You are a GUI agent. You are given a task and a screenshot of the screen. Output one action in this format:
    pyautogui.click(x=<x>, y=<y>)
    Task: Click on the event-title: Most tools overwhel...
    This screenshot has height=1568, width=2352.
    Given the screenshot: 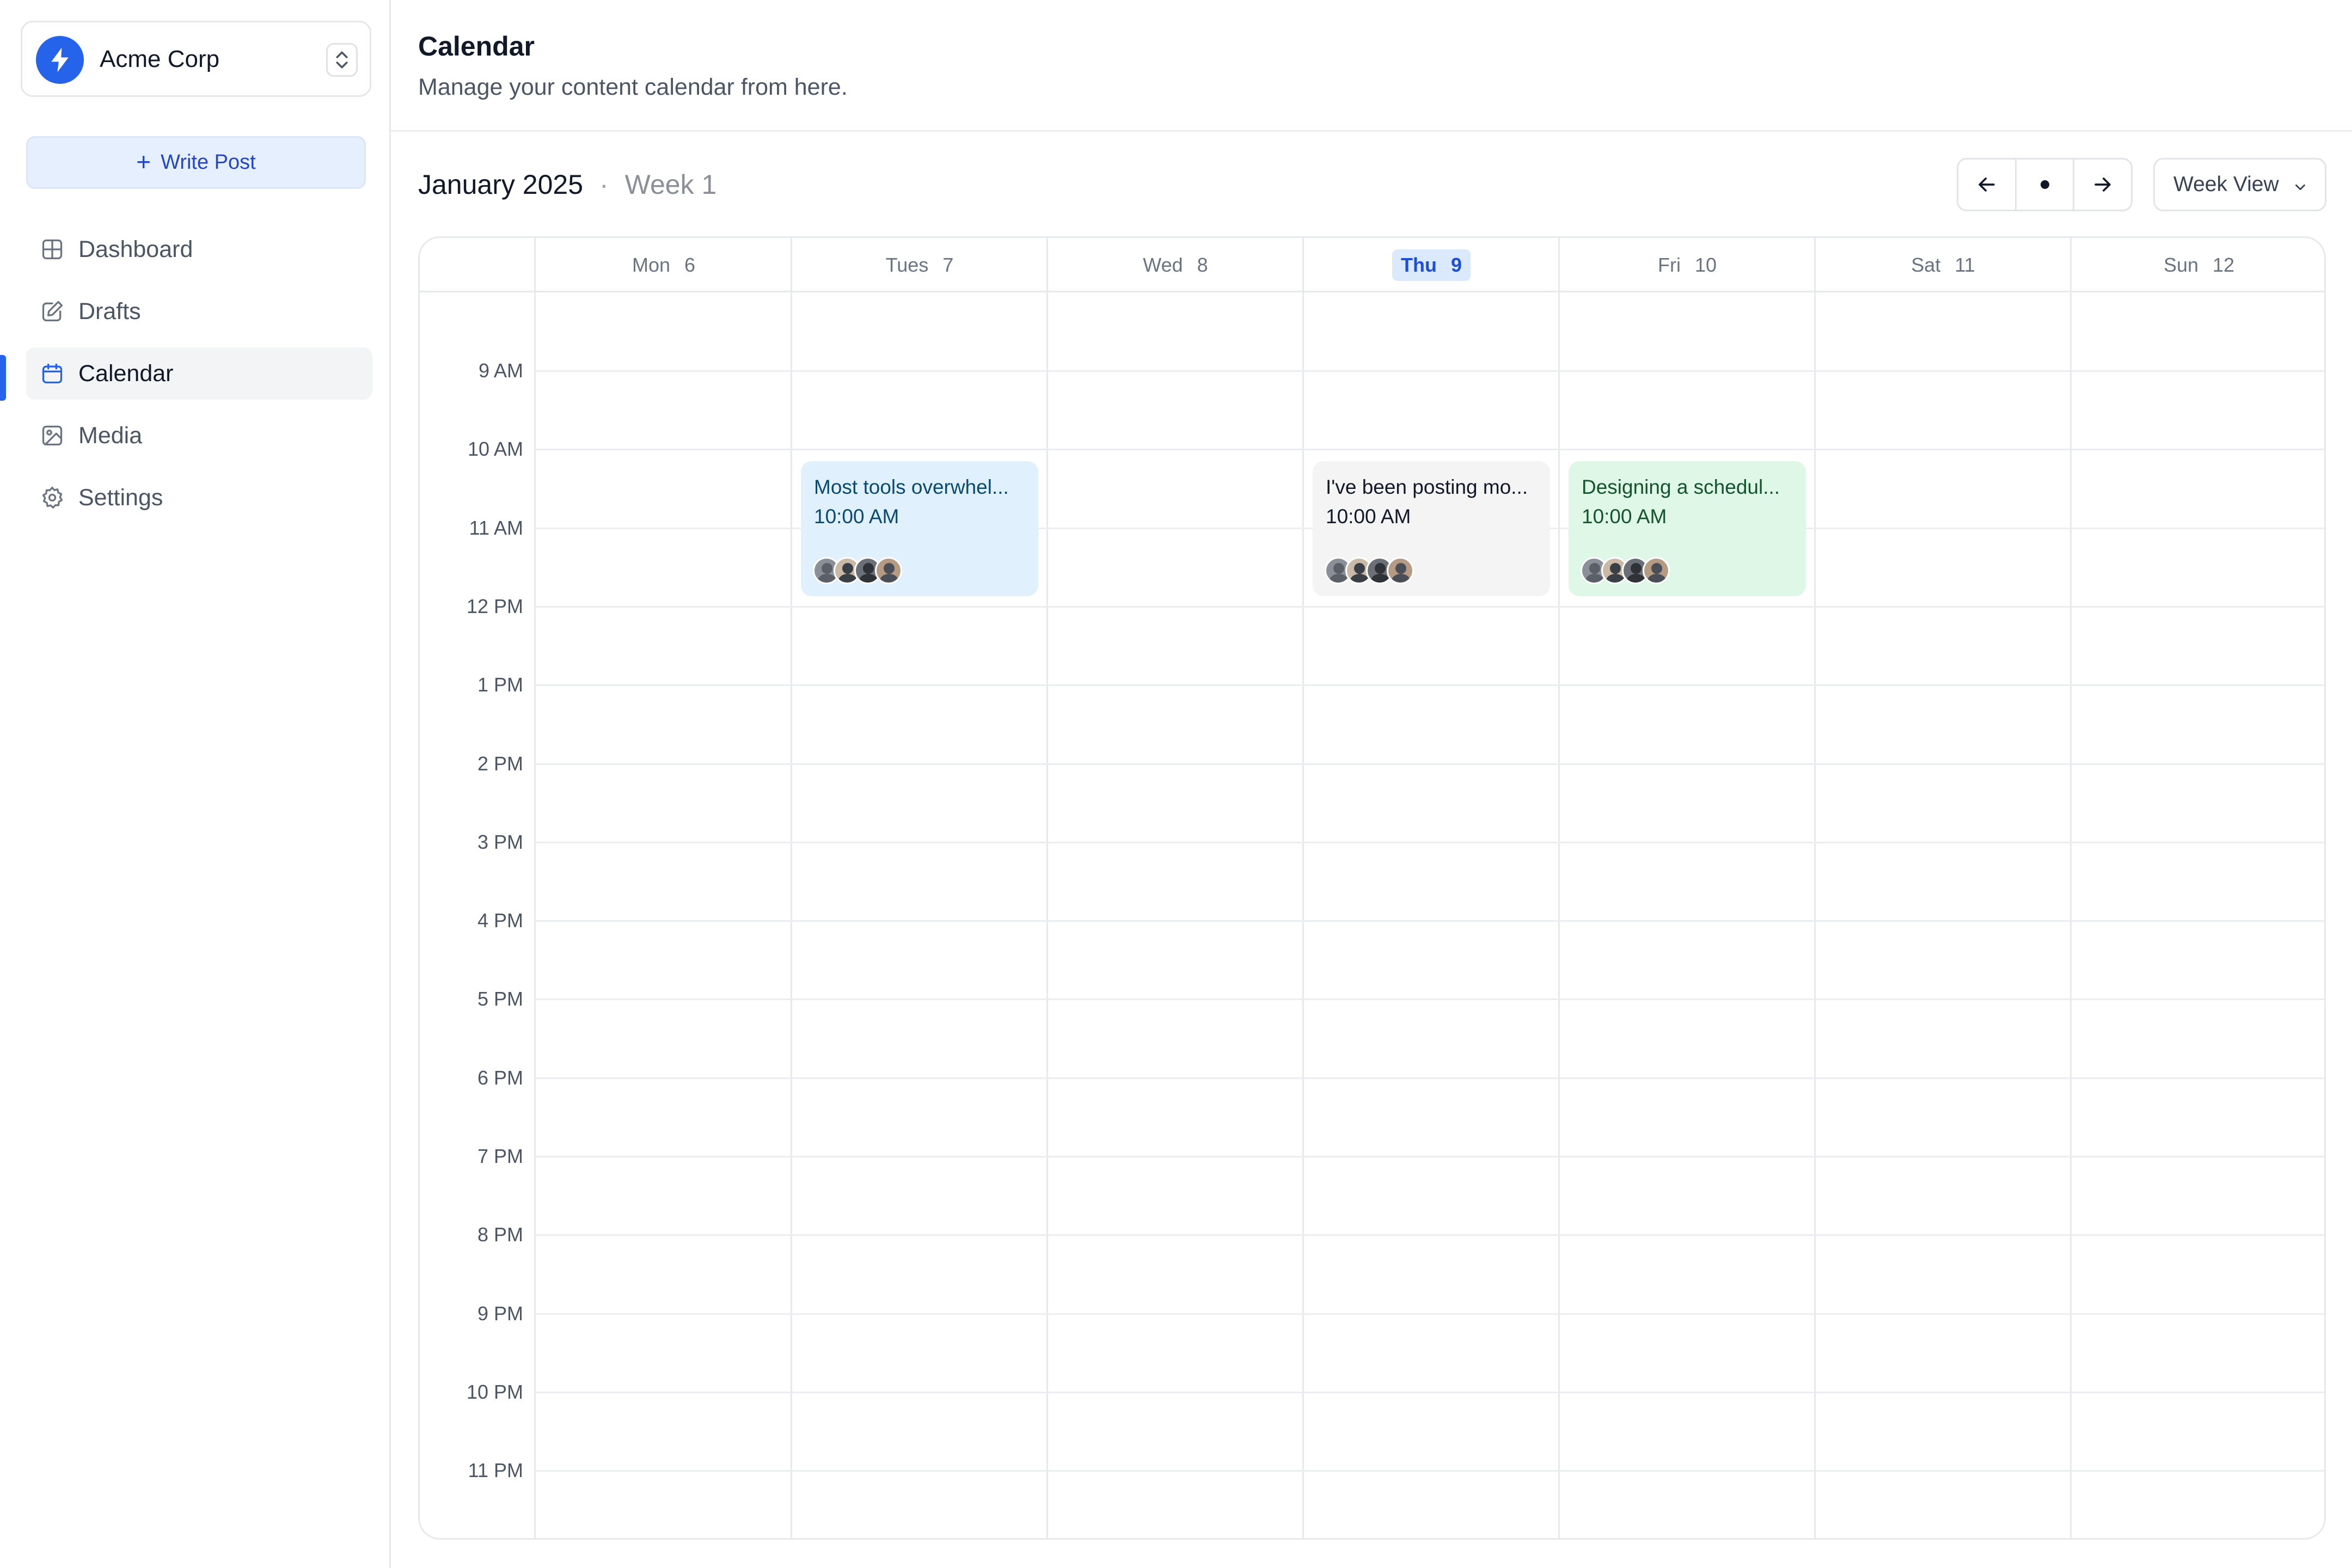 What is the action you would take?
    pyautogui.click(x=911, y=487)
    